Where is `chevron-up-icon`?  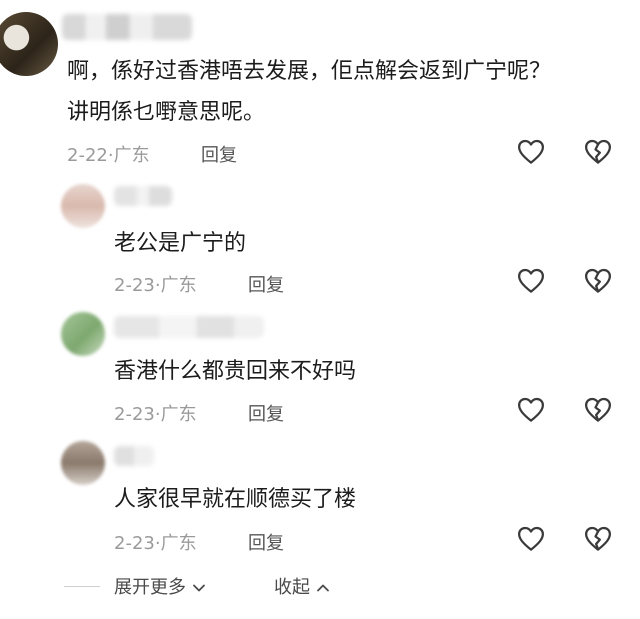 chevron-up-icon is located at coordinates (322, 588).